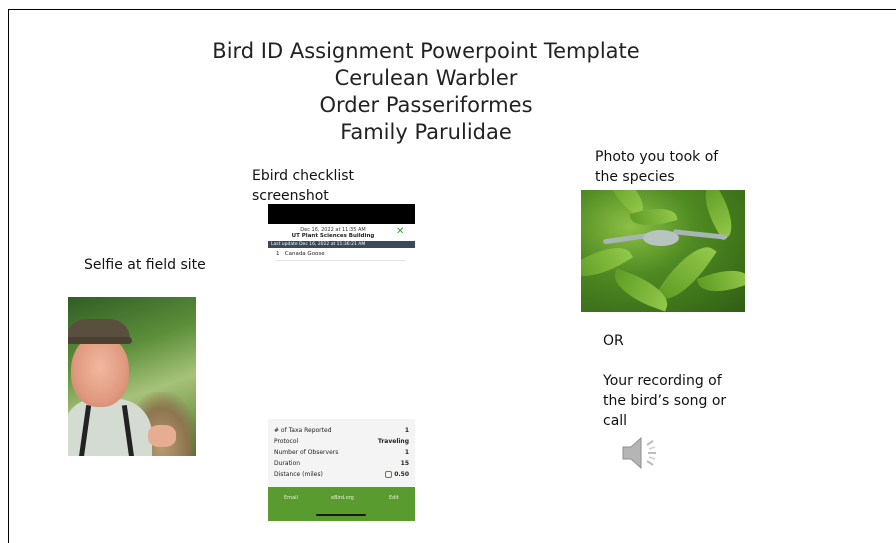  What do you see at coordinates (341, 441) in the screenshot?
I see `stat-row: Protocol Traveling` at bounding box center [341, 441].